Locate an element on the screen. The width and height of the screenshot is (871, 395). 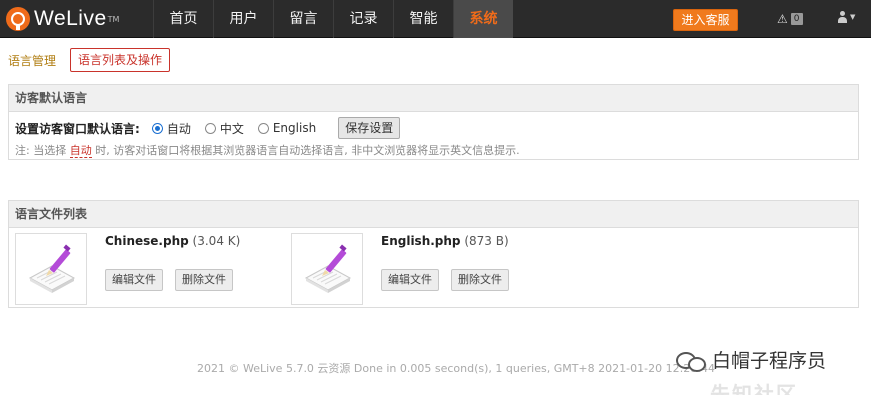
file-name-row: Chinese.php (3.04 K) is located at coordinates (172, 241).